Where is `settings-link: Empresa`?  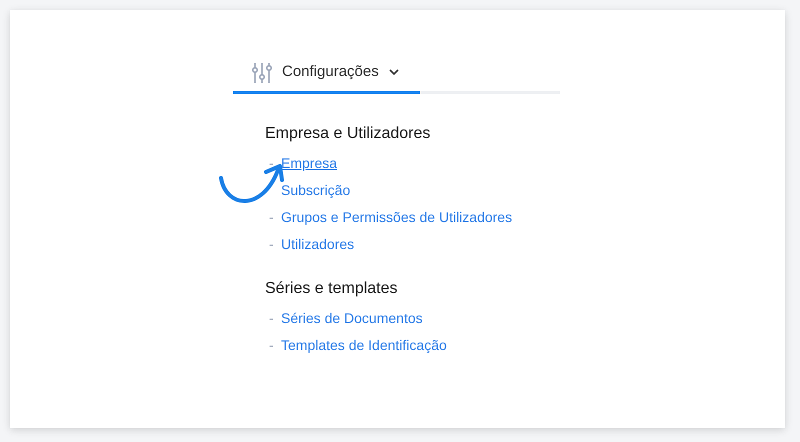
settings-link: Empresa is located at coordinates (309, 163).